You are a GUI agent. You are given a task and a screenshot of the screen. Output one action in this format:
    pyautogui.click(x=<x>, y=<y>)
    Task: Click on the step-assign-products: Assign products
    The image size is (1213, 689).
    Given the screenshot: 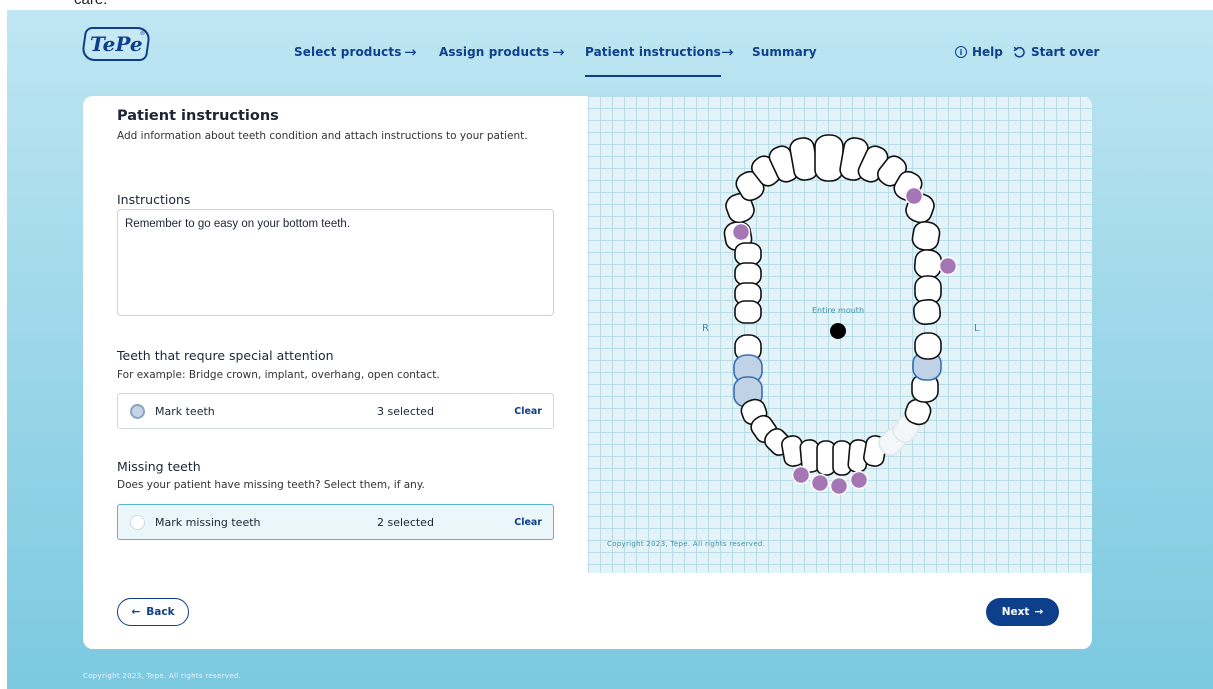 What is the action you would take?
    pyautogui.click(x=494, y=52)
    